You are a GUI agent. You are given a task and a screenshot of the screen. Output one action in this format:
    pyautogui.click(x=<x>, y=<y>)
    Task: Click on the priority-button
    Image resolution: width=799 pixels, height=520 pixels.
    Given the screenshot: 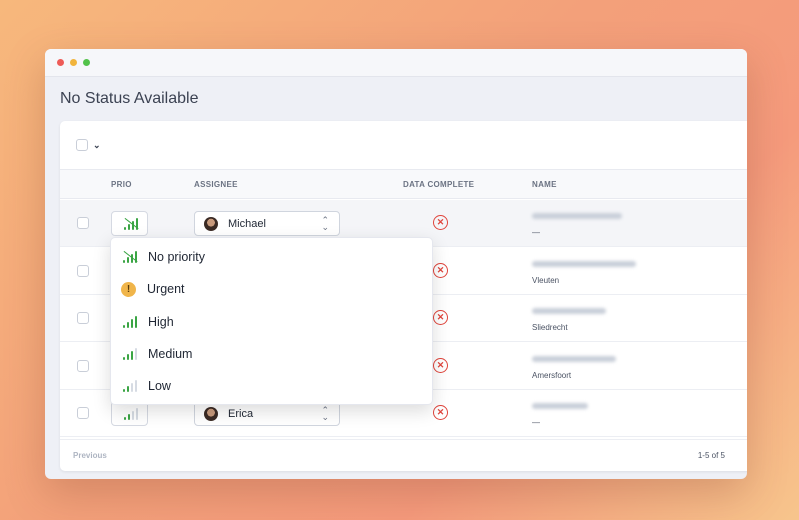 What is the action you would take?
    pyautogui.click(x=129, y=223)
    